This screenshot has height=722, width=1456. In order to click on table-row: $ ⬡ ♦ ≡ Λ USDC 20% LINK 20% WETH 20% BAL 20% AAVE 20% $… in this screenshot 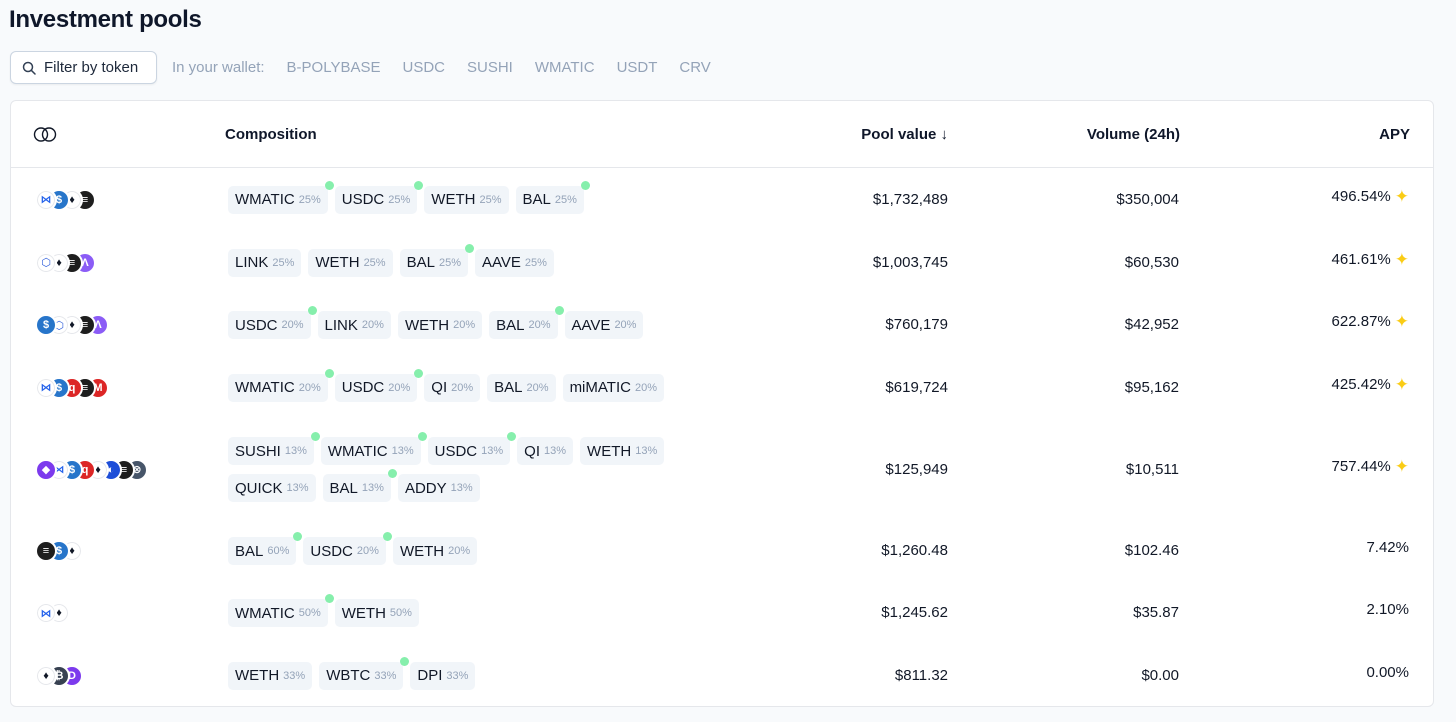, I will do `click(722, 325)`.